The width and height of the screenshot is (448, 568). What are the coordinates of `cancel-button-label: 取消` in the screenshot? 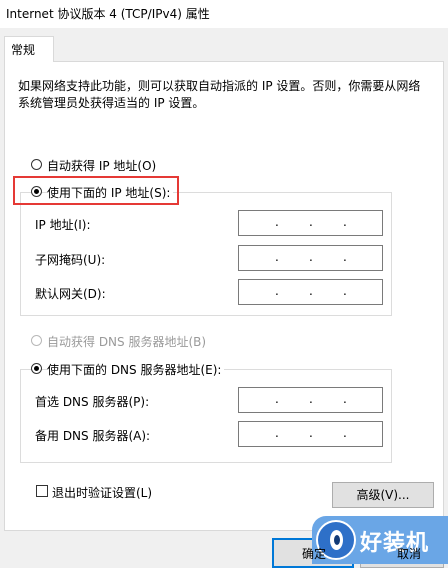 It's located at (409, 554).